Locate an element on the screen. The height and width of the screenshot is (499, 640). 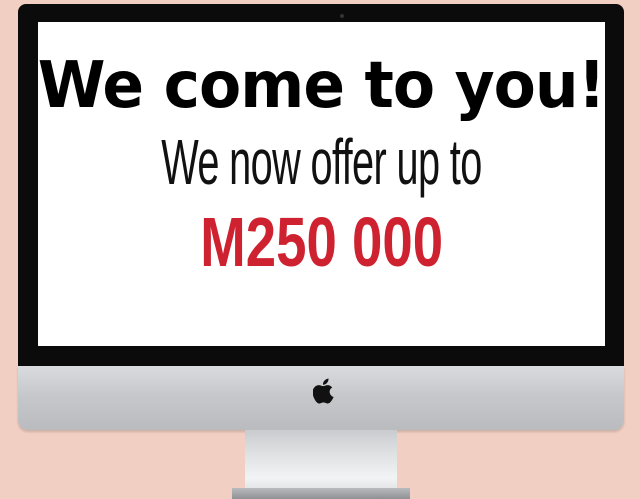
loan-amount: M250 000 is located at coordinates (321, 242).